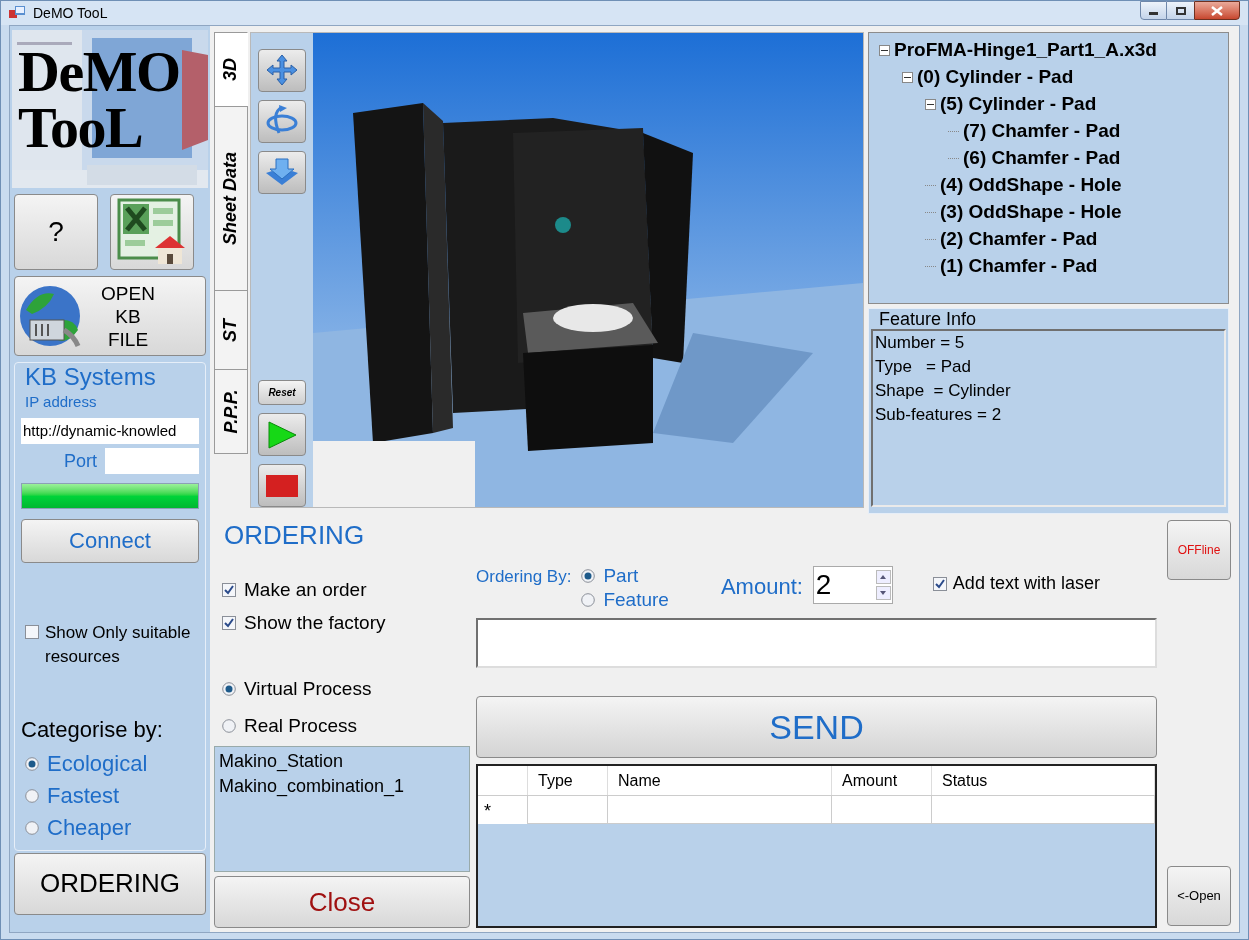 This screenshot has width=1249, height=940. Describe the element at coordinates (1025, 50) in the screenshot. I see `tree-item: ProFMA-Hinge1_Part1_A.x3d` at that location.